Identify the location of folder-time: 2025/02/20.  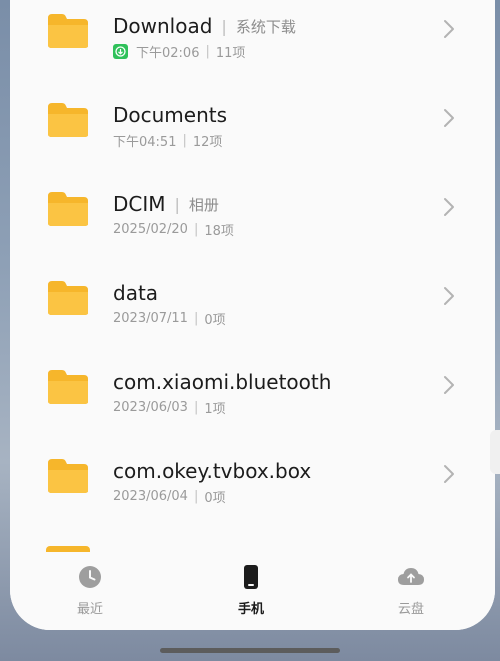
(150, 229).